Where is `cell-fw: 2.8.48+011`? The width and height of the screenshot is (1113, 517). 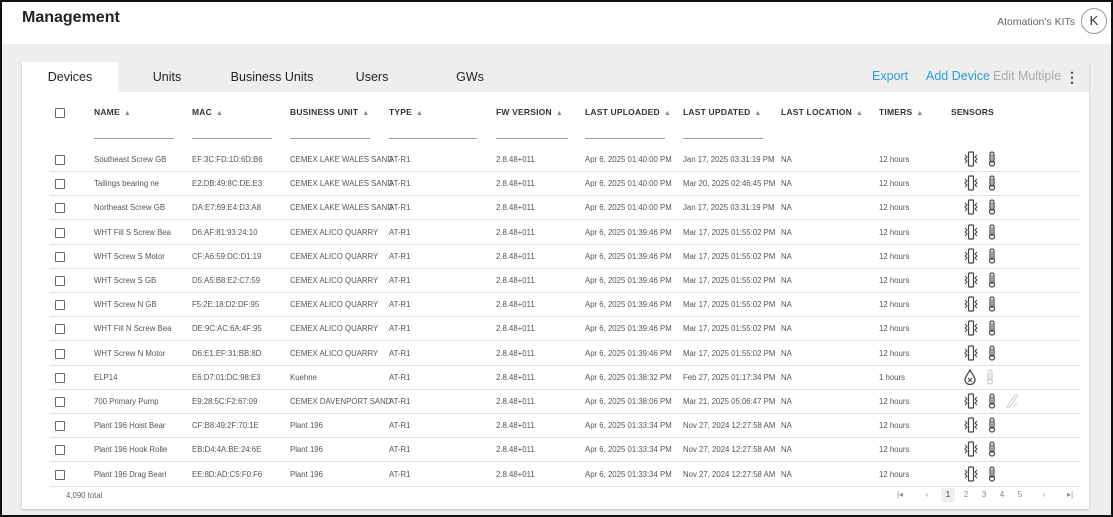
cell-fw: 2.8.48+011 is located at coordinates (515, 450).